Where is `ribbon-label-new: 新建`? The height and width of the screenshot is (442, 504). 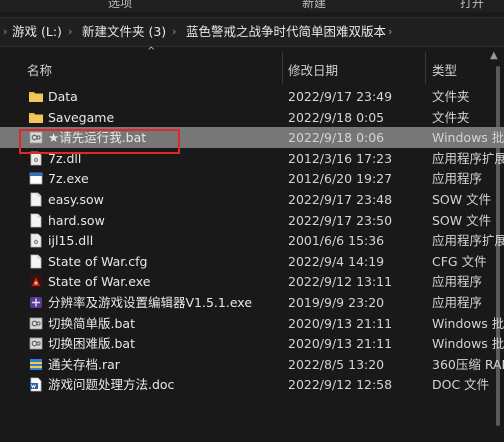
ribbon-label-new: 新建 is located at coordinates (314, 5).